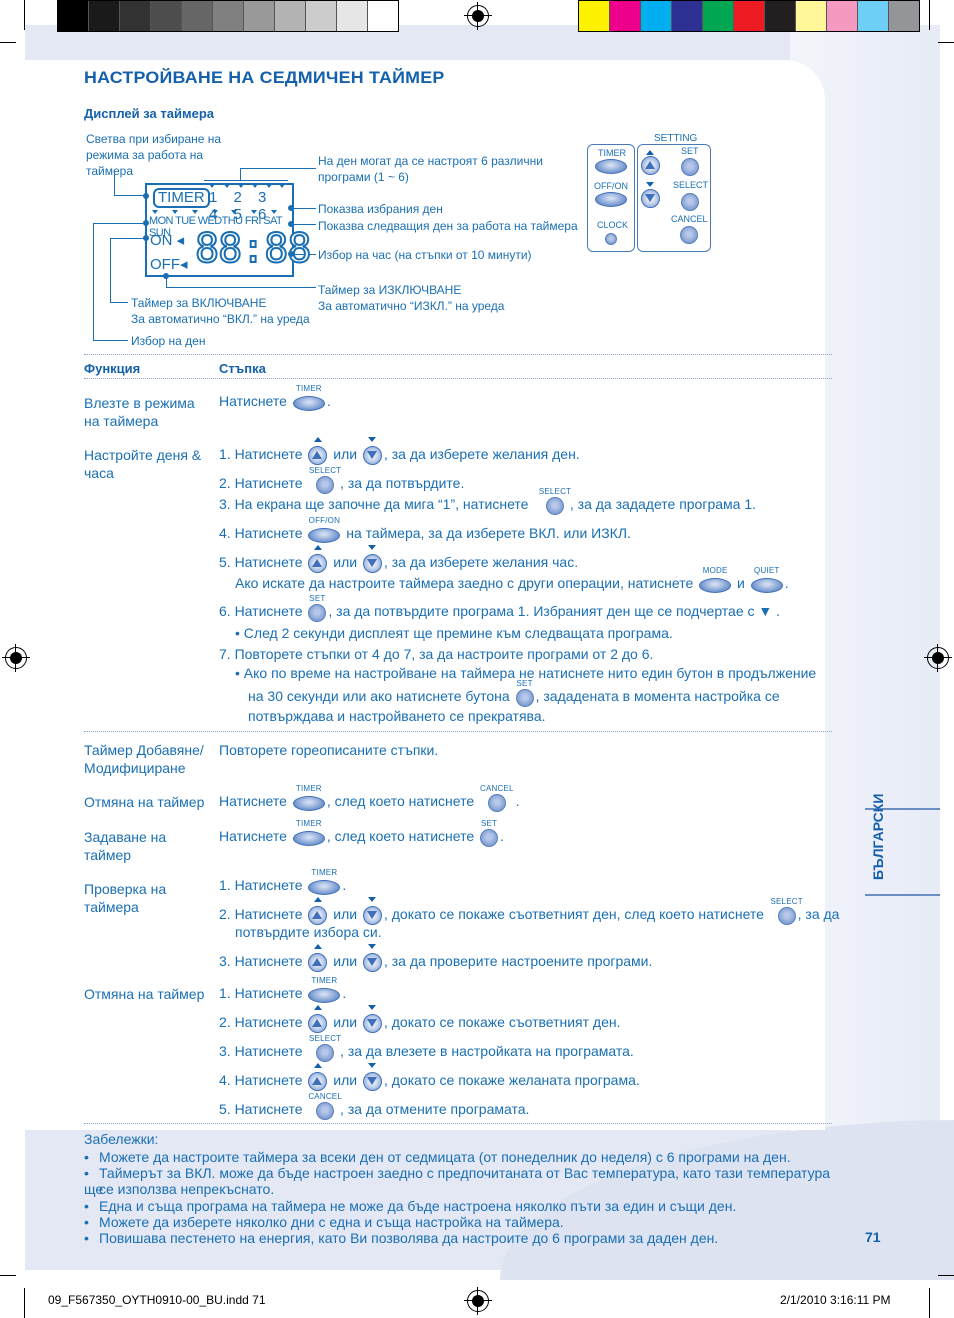 This screenshot has width=954, height=1318. I want to click on remote-setting-label: SETTING, so click(676, 138).